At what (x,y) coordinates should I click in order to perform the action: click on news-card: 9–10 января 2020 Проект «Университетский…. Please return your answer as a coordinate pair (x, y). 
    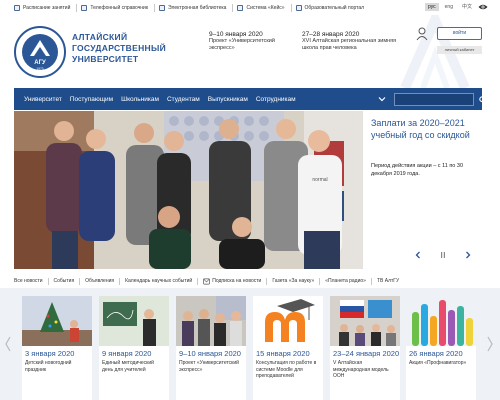
    Looking at the image, I should click on (211, 348).